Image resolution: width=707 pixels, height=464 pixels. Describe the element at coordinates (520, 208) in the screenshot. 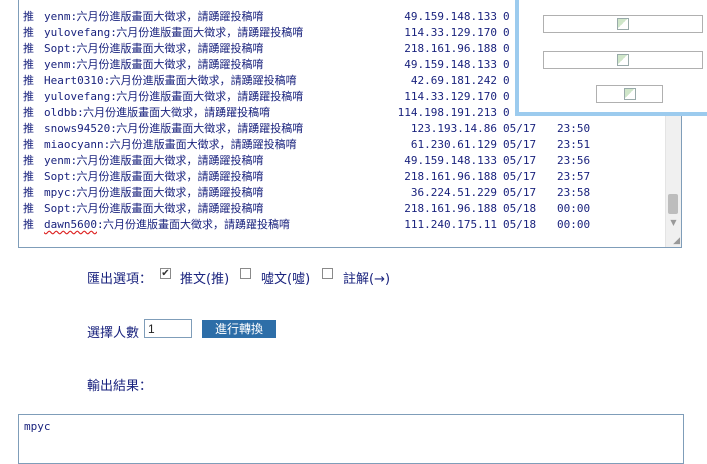

I see `comment-date: 05/18` at that location.